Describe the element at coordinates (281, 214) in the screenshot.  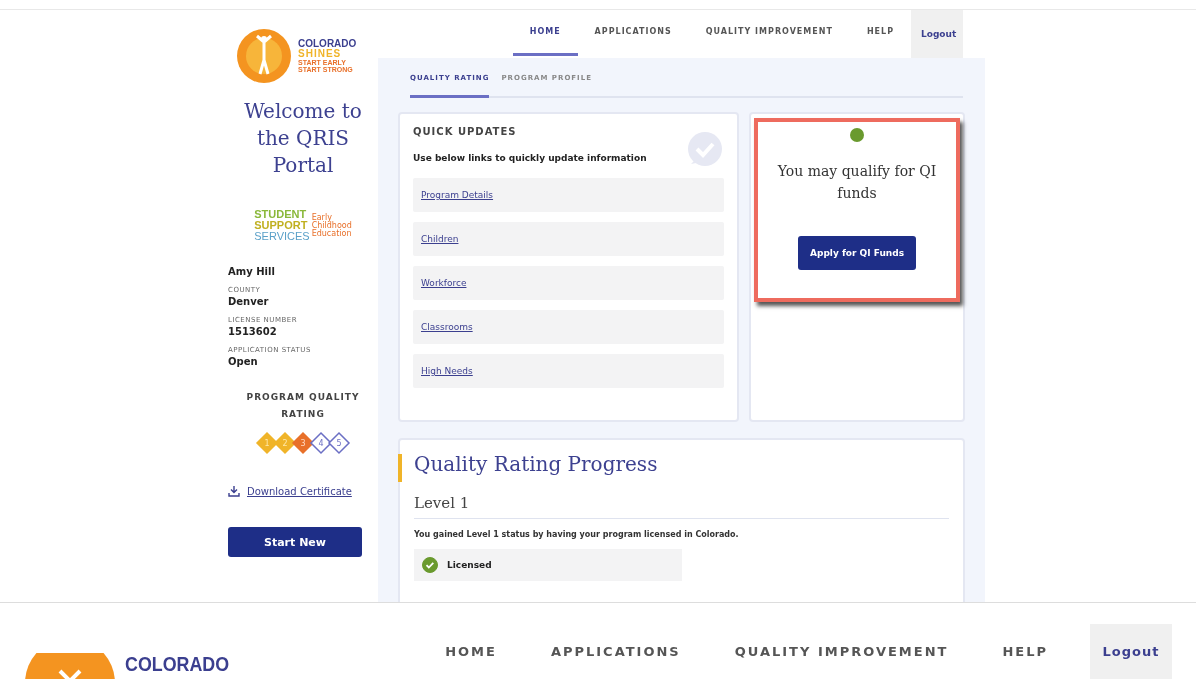
I see `partner-logo-text: STUDENT` at that location.